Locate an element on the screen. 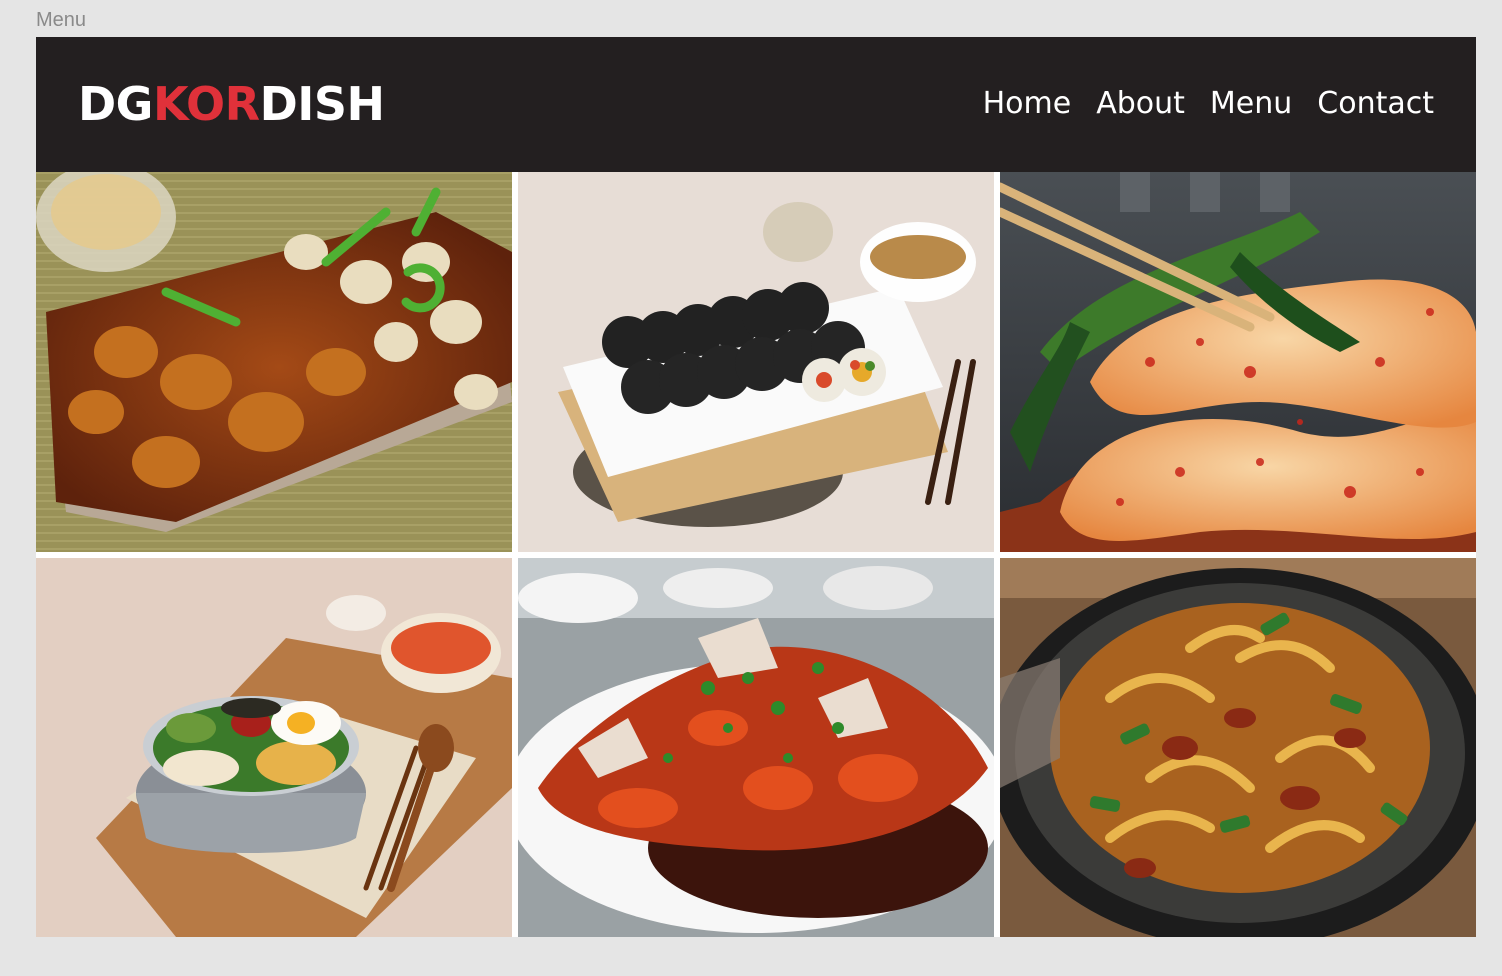 The width and height of the screenshot is (1502, 976). nav-links: Home About Menu Contact is located at coordinates (1208, 104).